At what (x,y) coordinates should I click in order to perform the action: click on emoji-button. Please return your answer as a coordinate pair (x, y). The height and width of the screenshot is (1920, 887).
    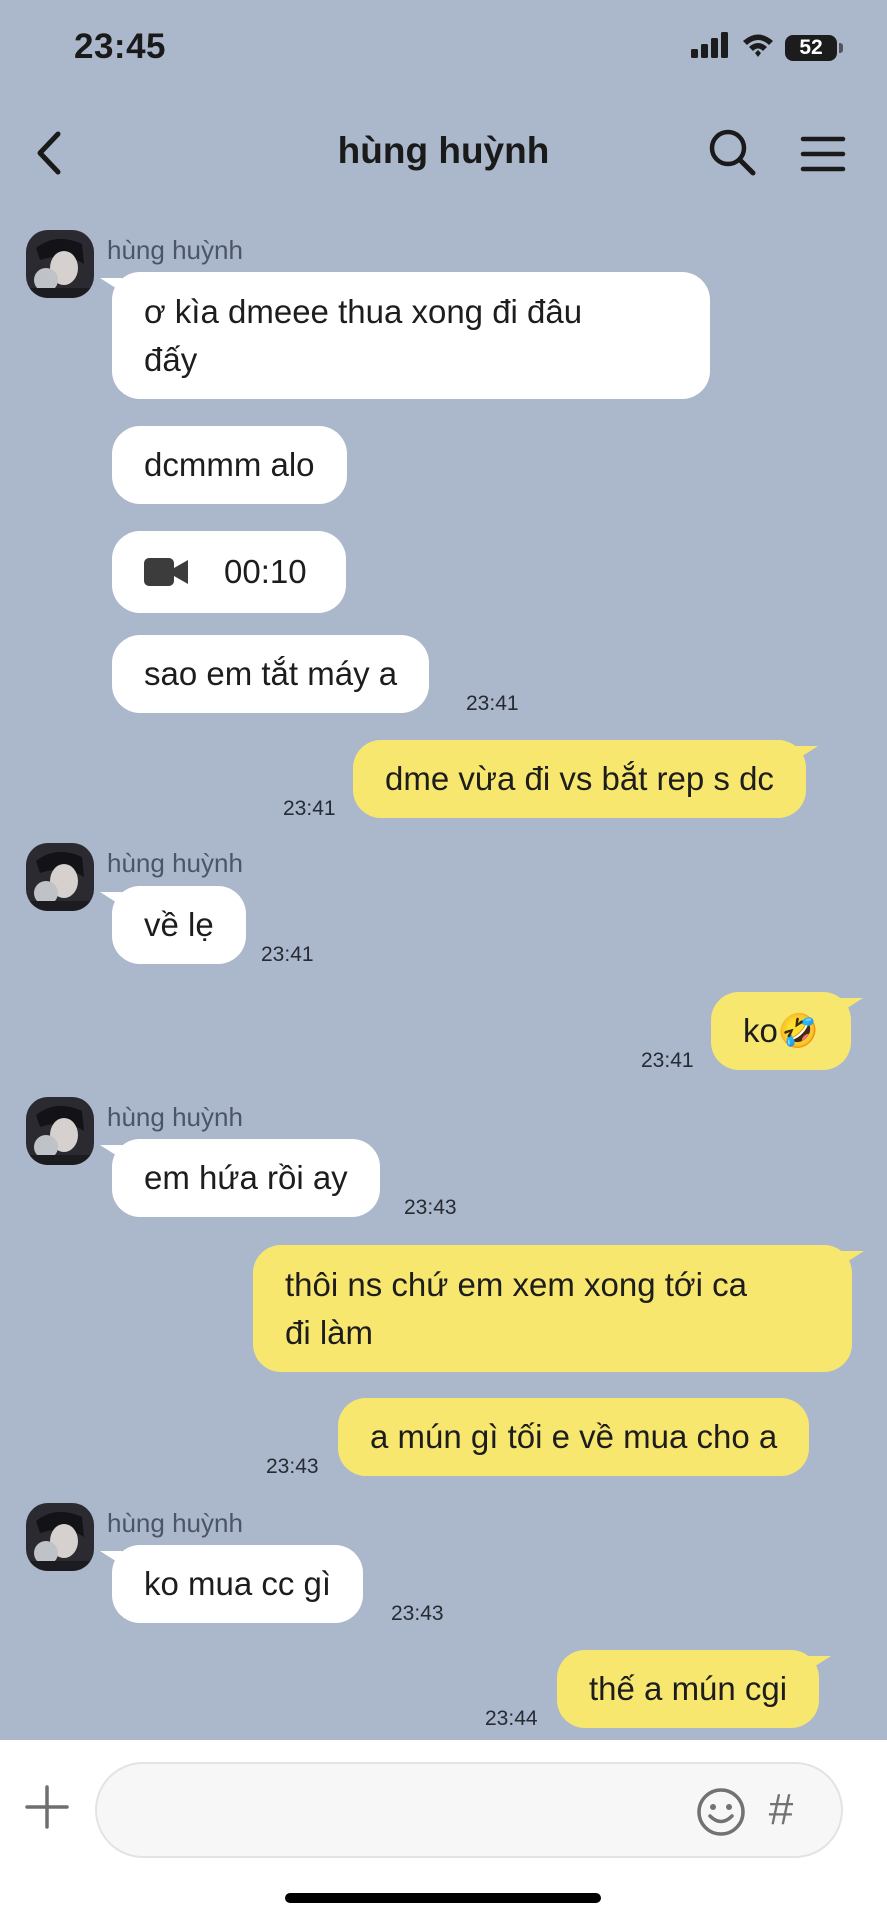
    Looking at the image, I should click on (721, 1812).